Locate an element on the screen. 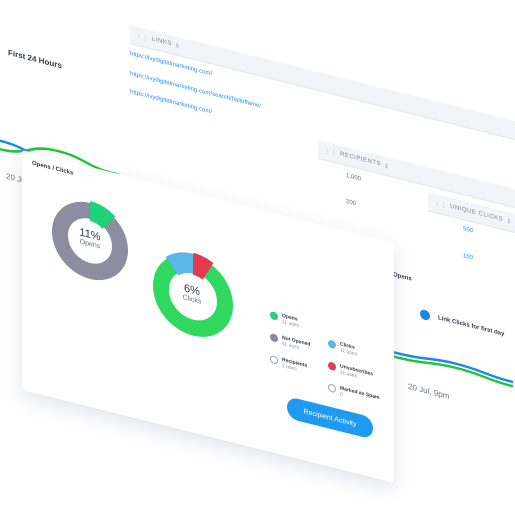 The image size is (515, 513). recipient-activity-button: Recipient Activity is located at coordinates (330, 418).